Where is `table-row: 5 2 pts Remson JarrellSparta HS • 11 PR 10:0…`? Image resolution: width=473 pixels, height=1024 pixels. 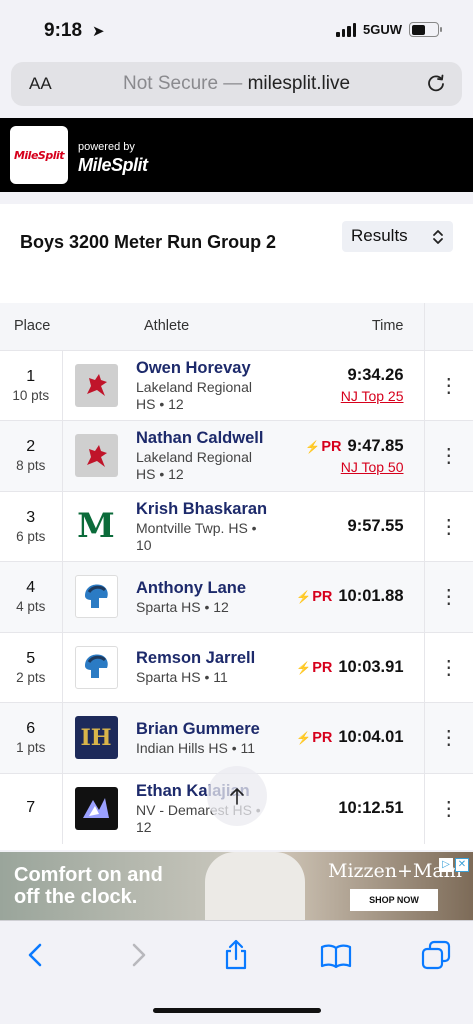
table-row: 5 2 pts Remson JarrellSparta HS • 11 PR 10:0… is located at coordinates (236, 667).